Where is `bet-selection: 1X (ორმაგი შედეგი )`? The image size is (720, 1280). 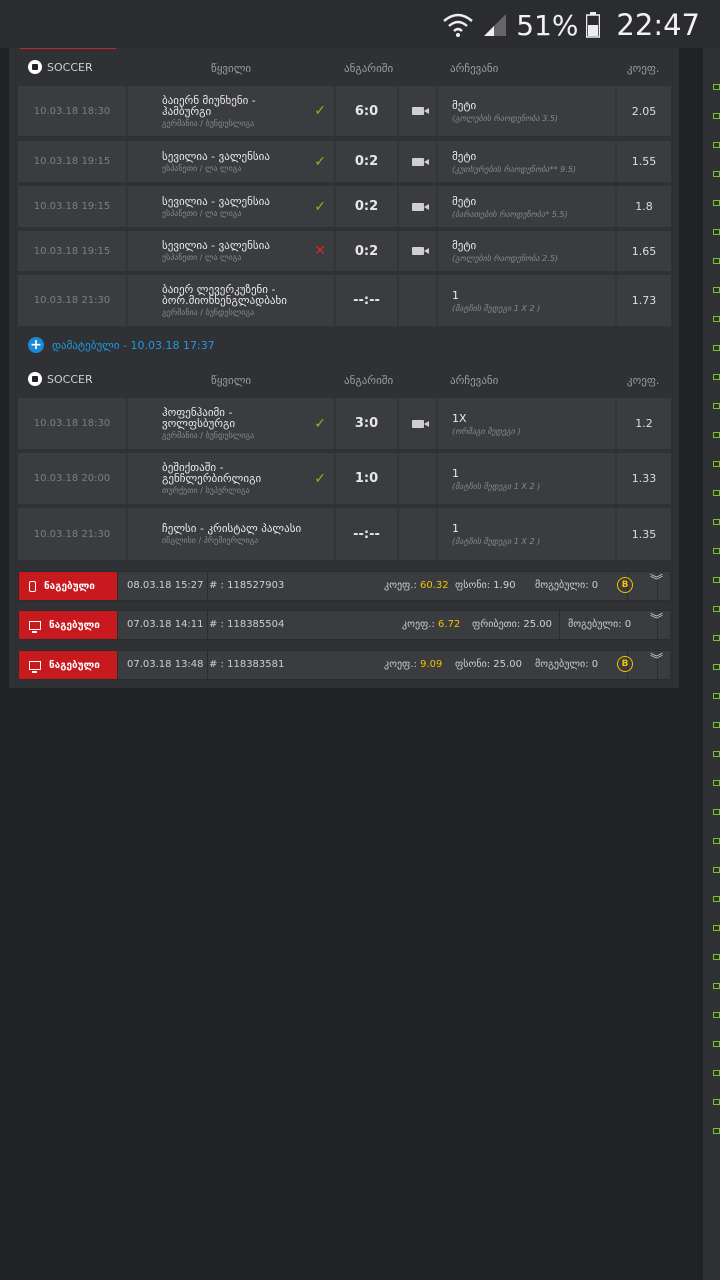
bet-selection: 1X (ორმაგი შედეგი ) is located at coordinates (526, 423).